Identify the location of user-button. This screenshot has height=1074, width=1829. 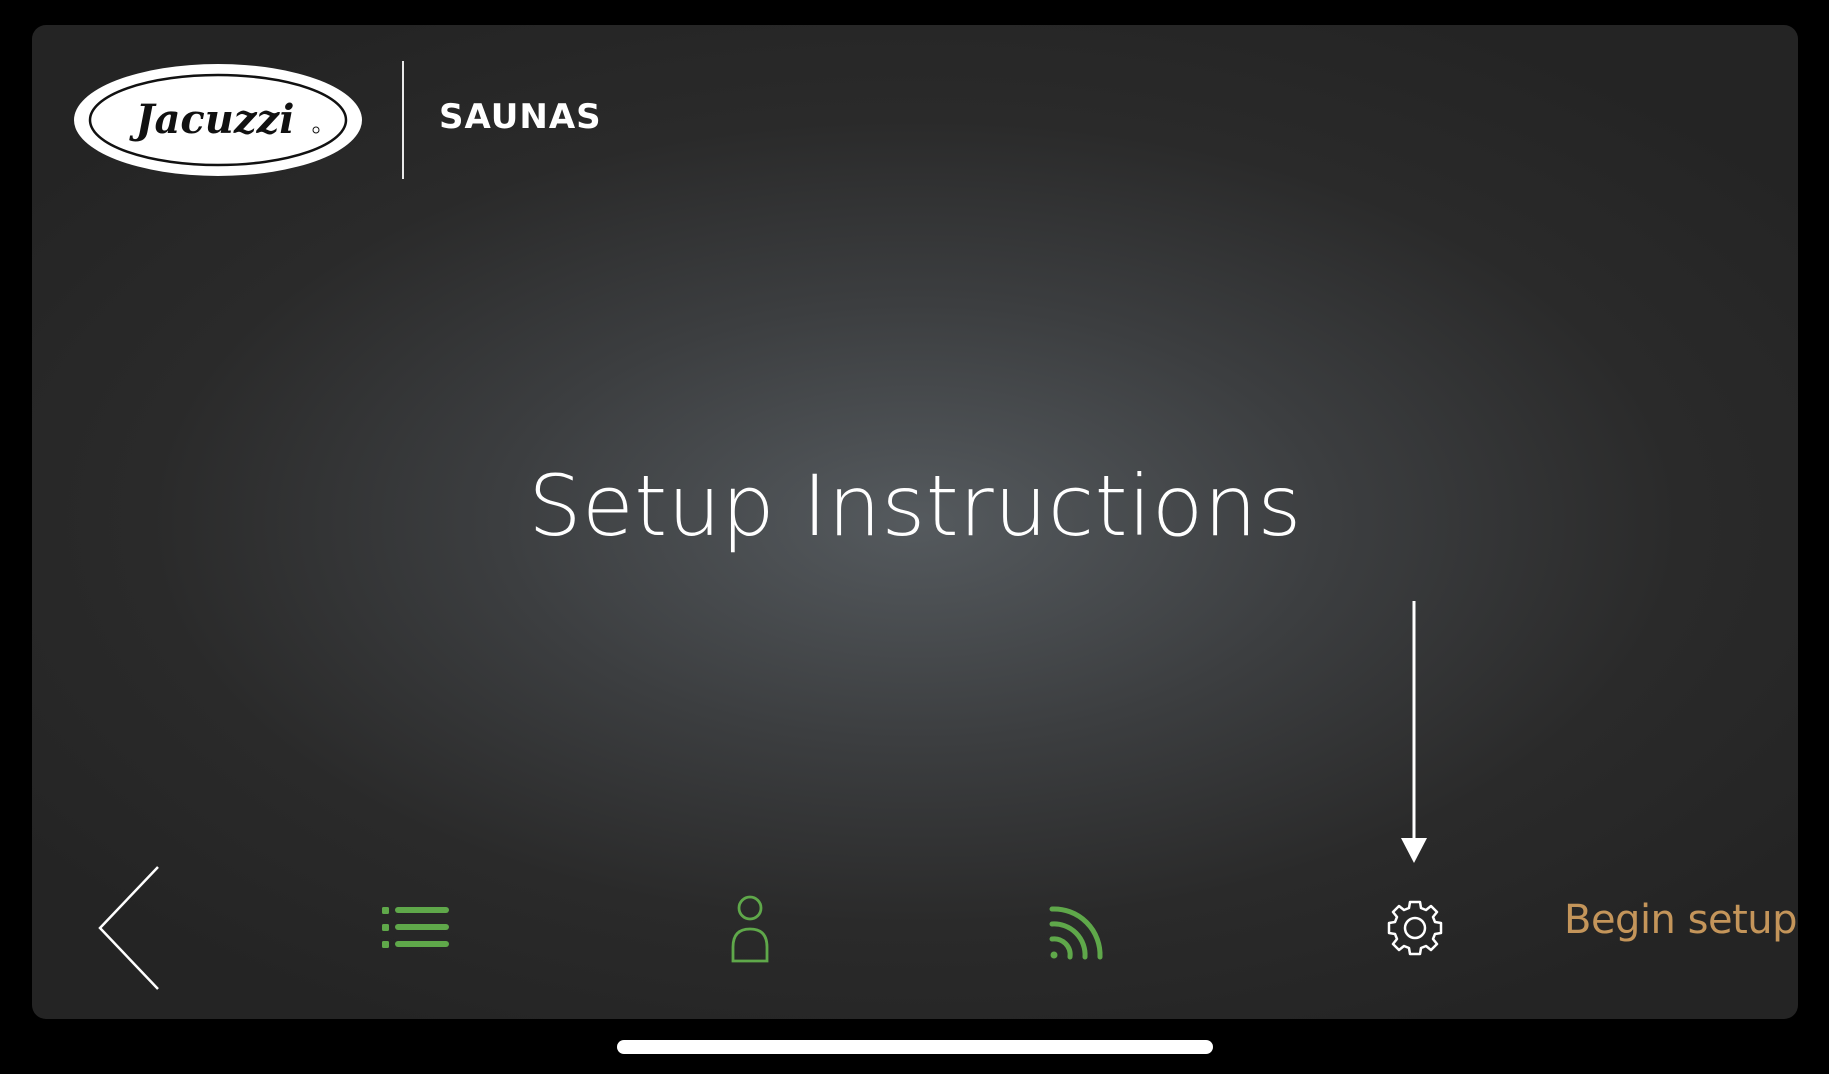
(750, 929).